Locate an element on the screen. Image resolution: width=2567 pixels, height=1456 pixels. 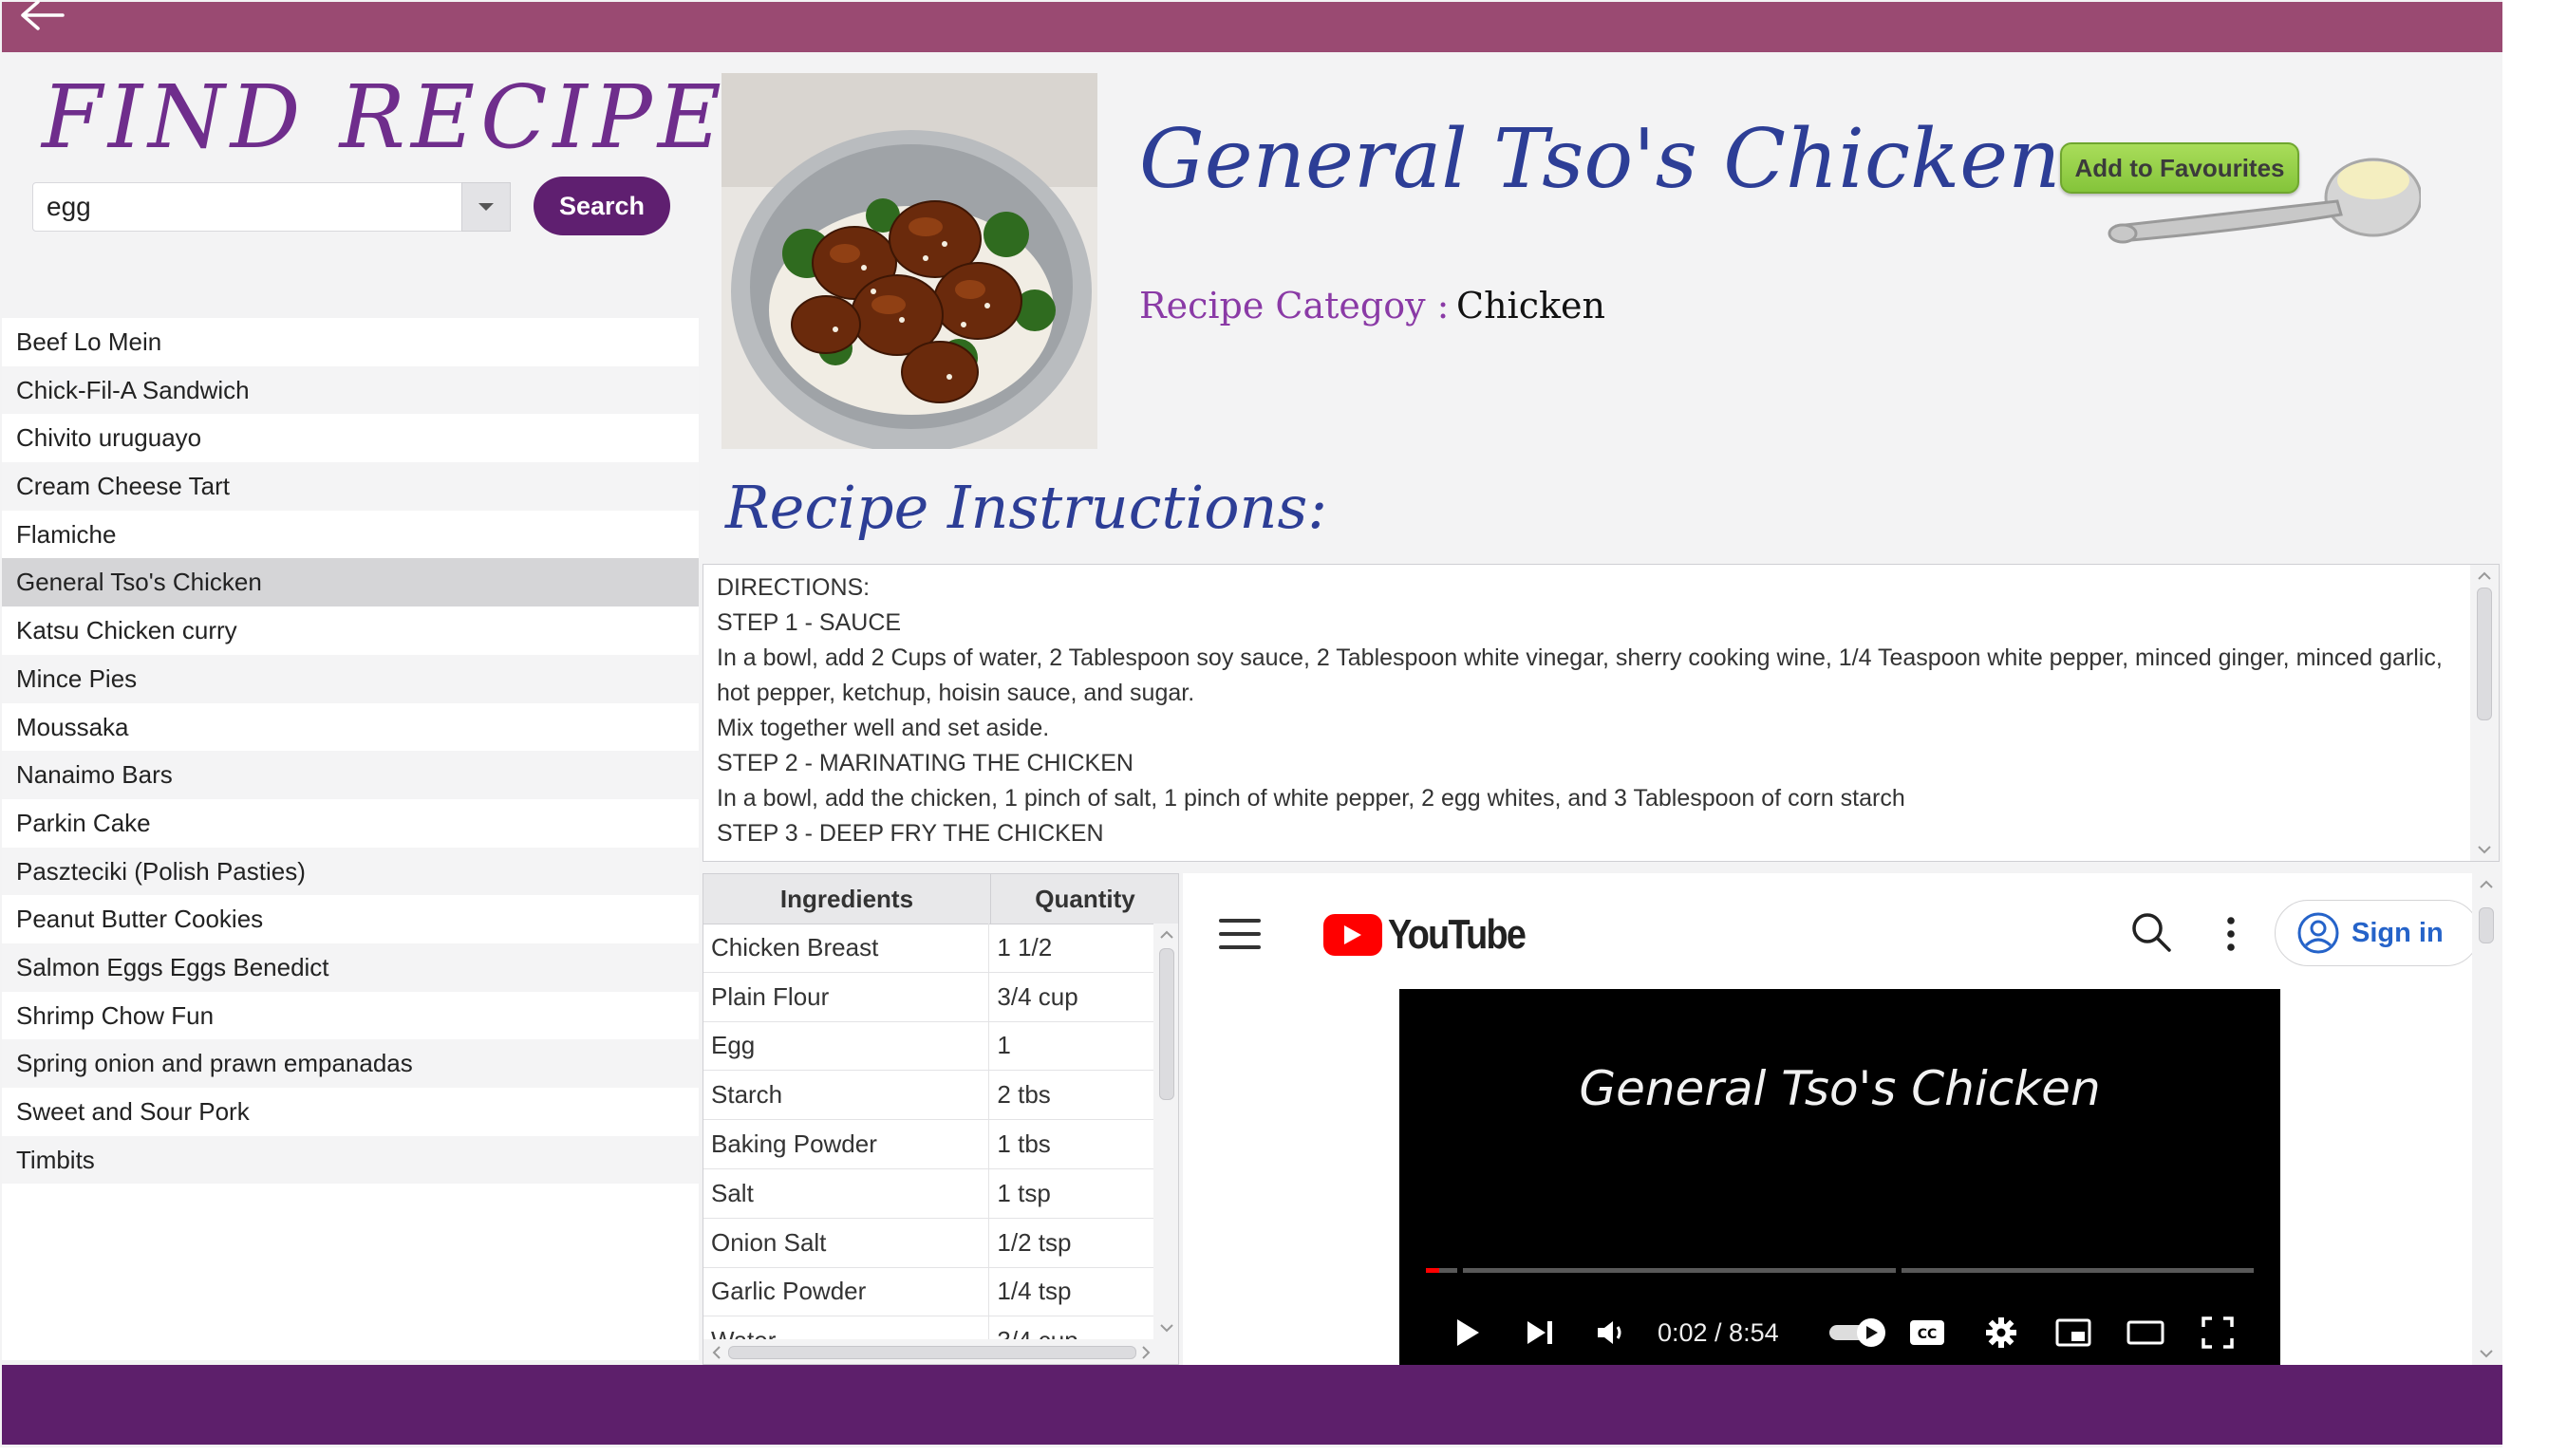
sign-in-button: Sign in is located at coordinates (2377, 933).